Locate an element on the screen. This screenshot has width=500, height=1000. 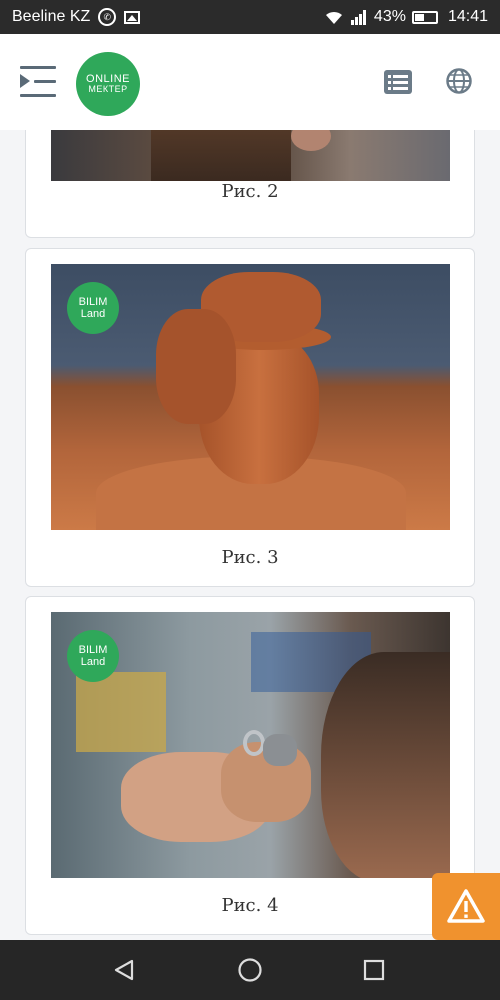
figure-caption: Рис. 3 is located at coordinates (250, 557).